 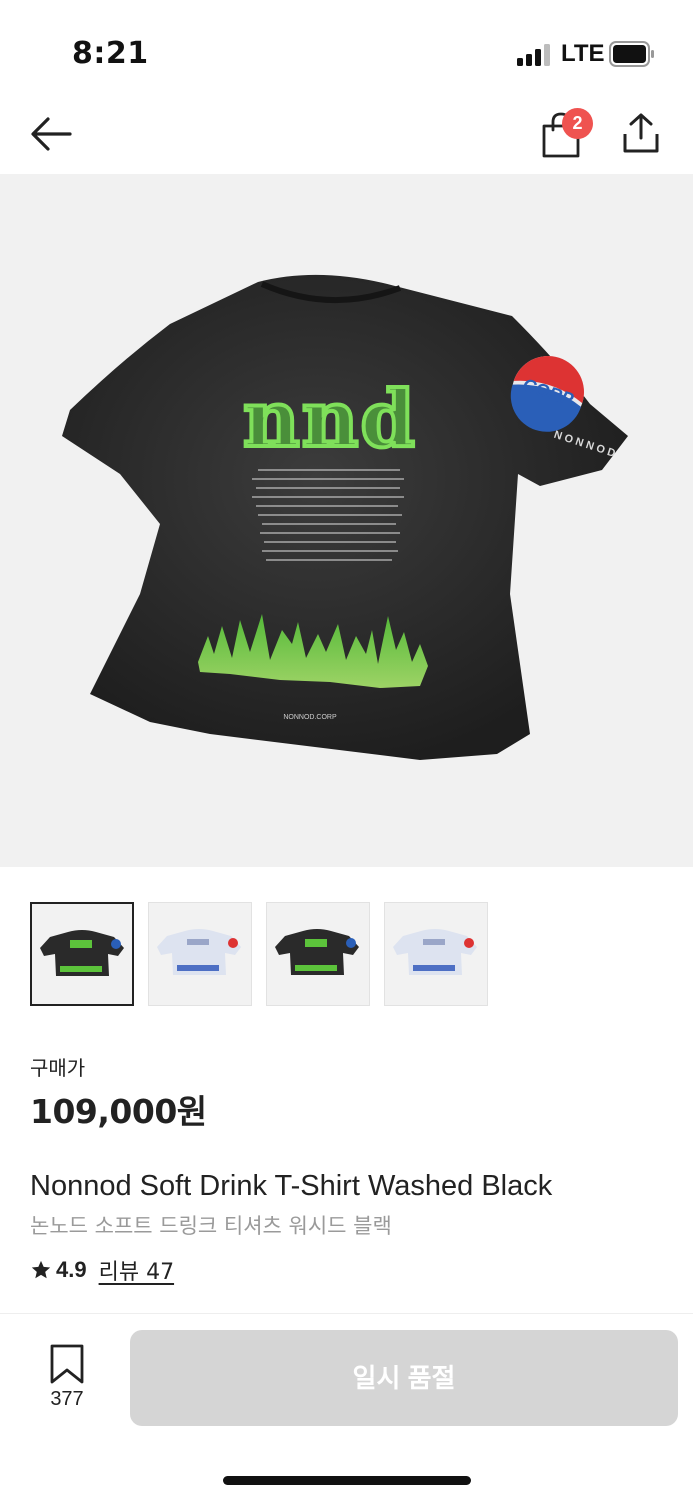 I want to click on bookmark-button: 377, so click(x=67, y=1380).